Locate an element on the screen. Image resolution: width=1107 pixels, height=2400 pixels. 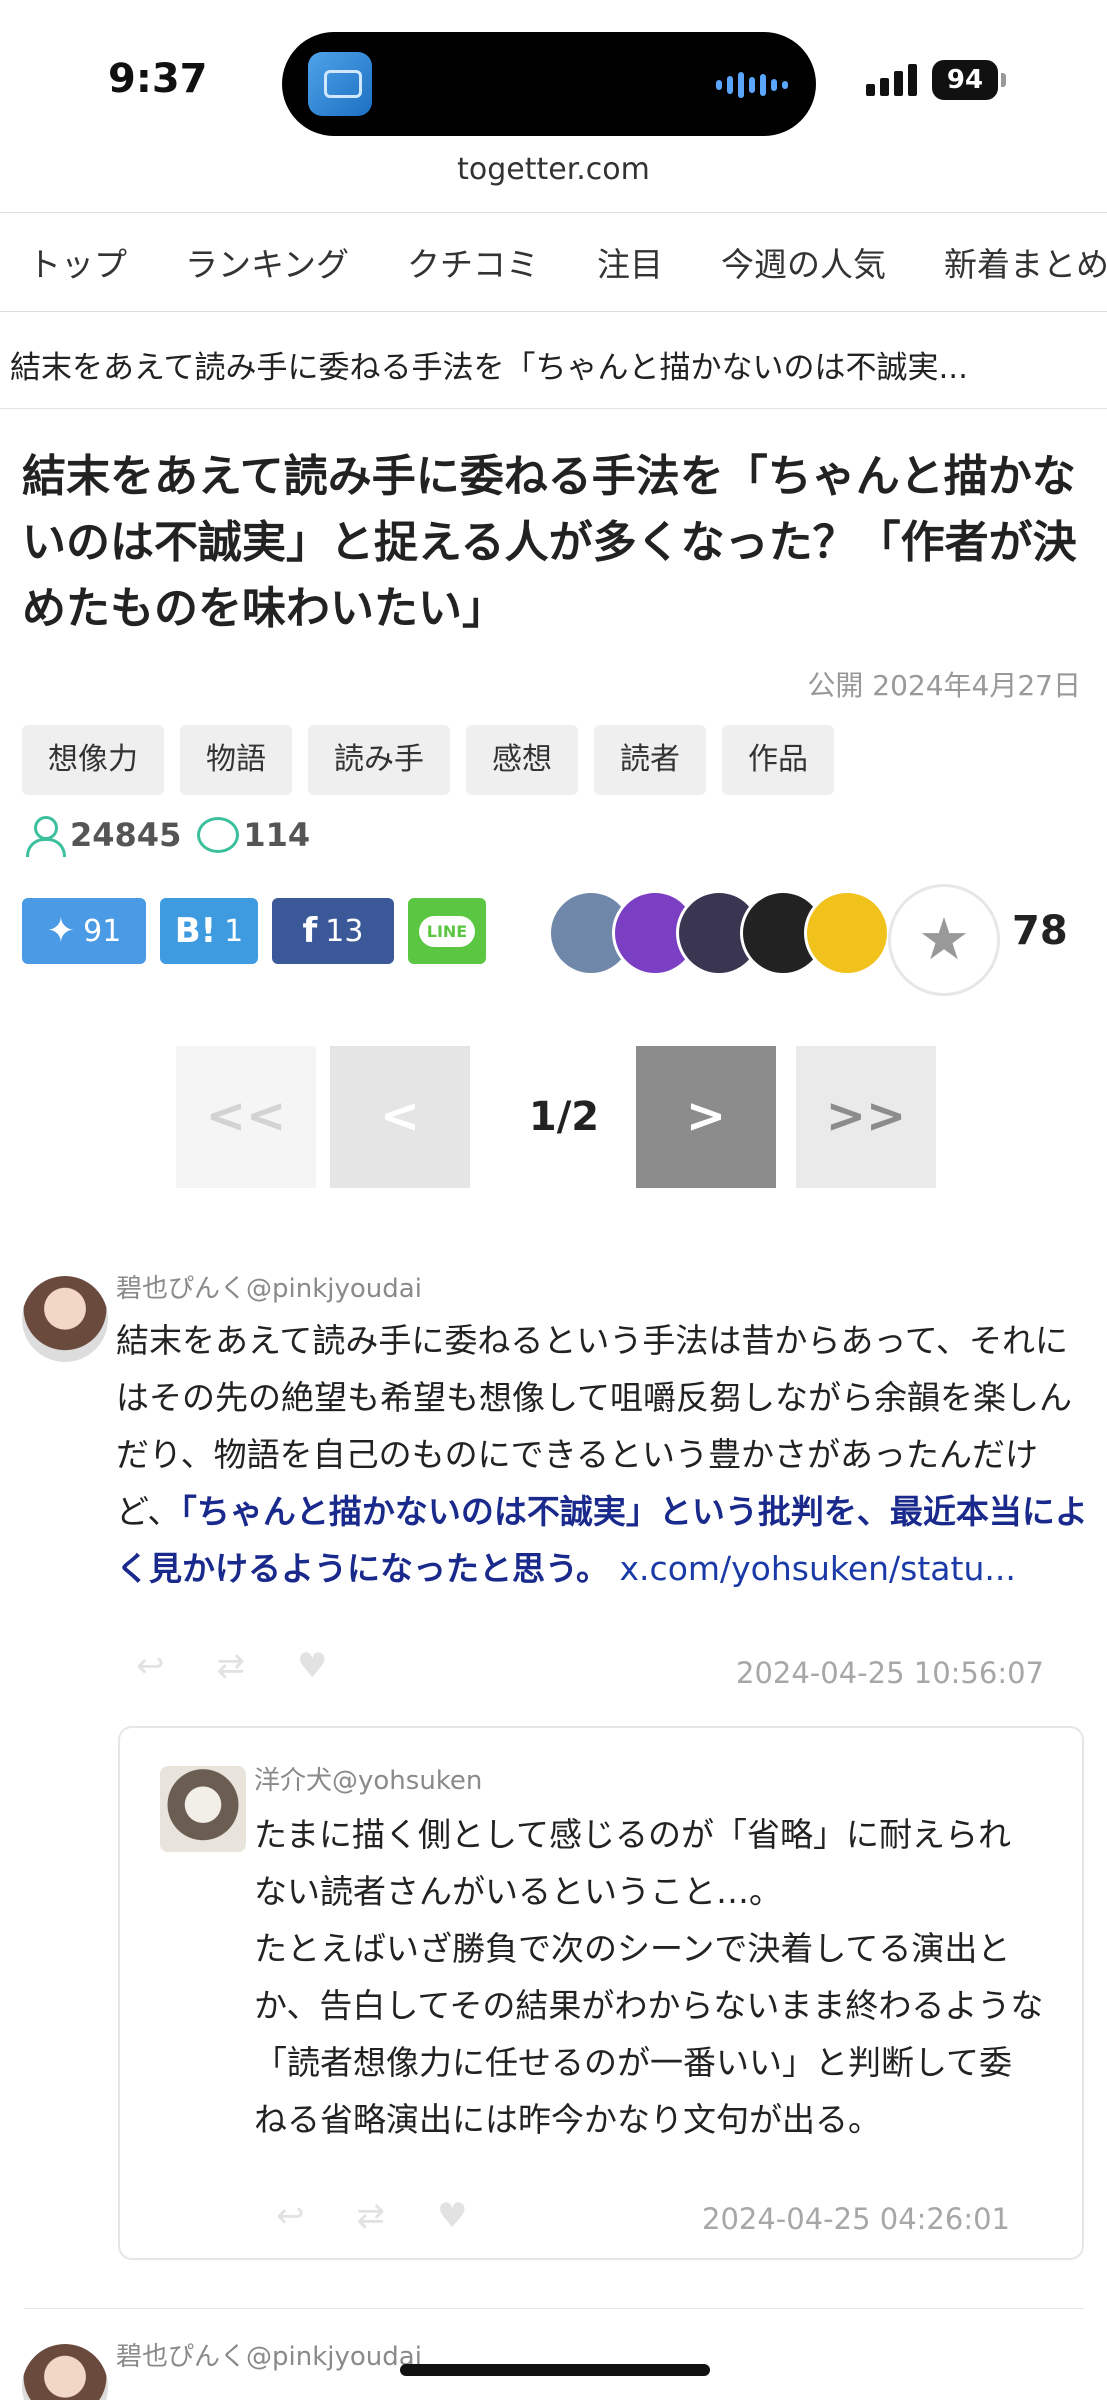
tag-chip: 読み手 is located at coordinates (379, 760).